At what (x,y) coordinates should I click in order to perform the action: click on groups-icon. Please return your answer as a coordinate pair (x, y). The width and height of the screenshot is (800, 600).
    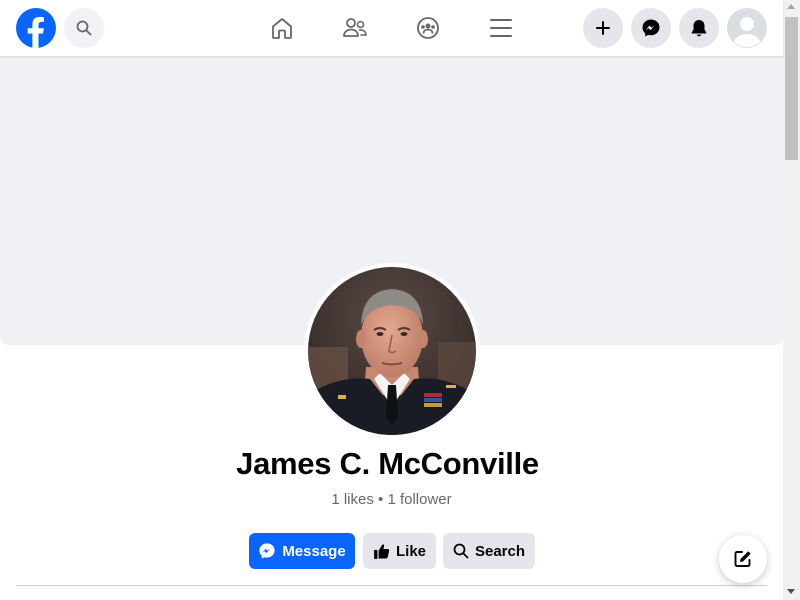
    Looking at the image, I should click on (428, 28).